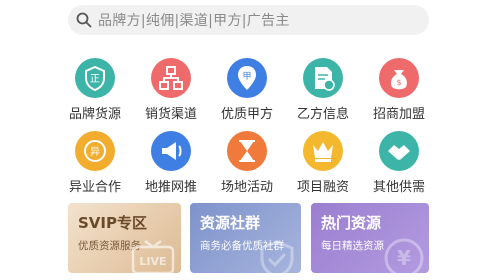  What do you see at coordinates (399, 151) in the screenshot?
I see `other-supply-icon` at bounding box center [399, 151].